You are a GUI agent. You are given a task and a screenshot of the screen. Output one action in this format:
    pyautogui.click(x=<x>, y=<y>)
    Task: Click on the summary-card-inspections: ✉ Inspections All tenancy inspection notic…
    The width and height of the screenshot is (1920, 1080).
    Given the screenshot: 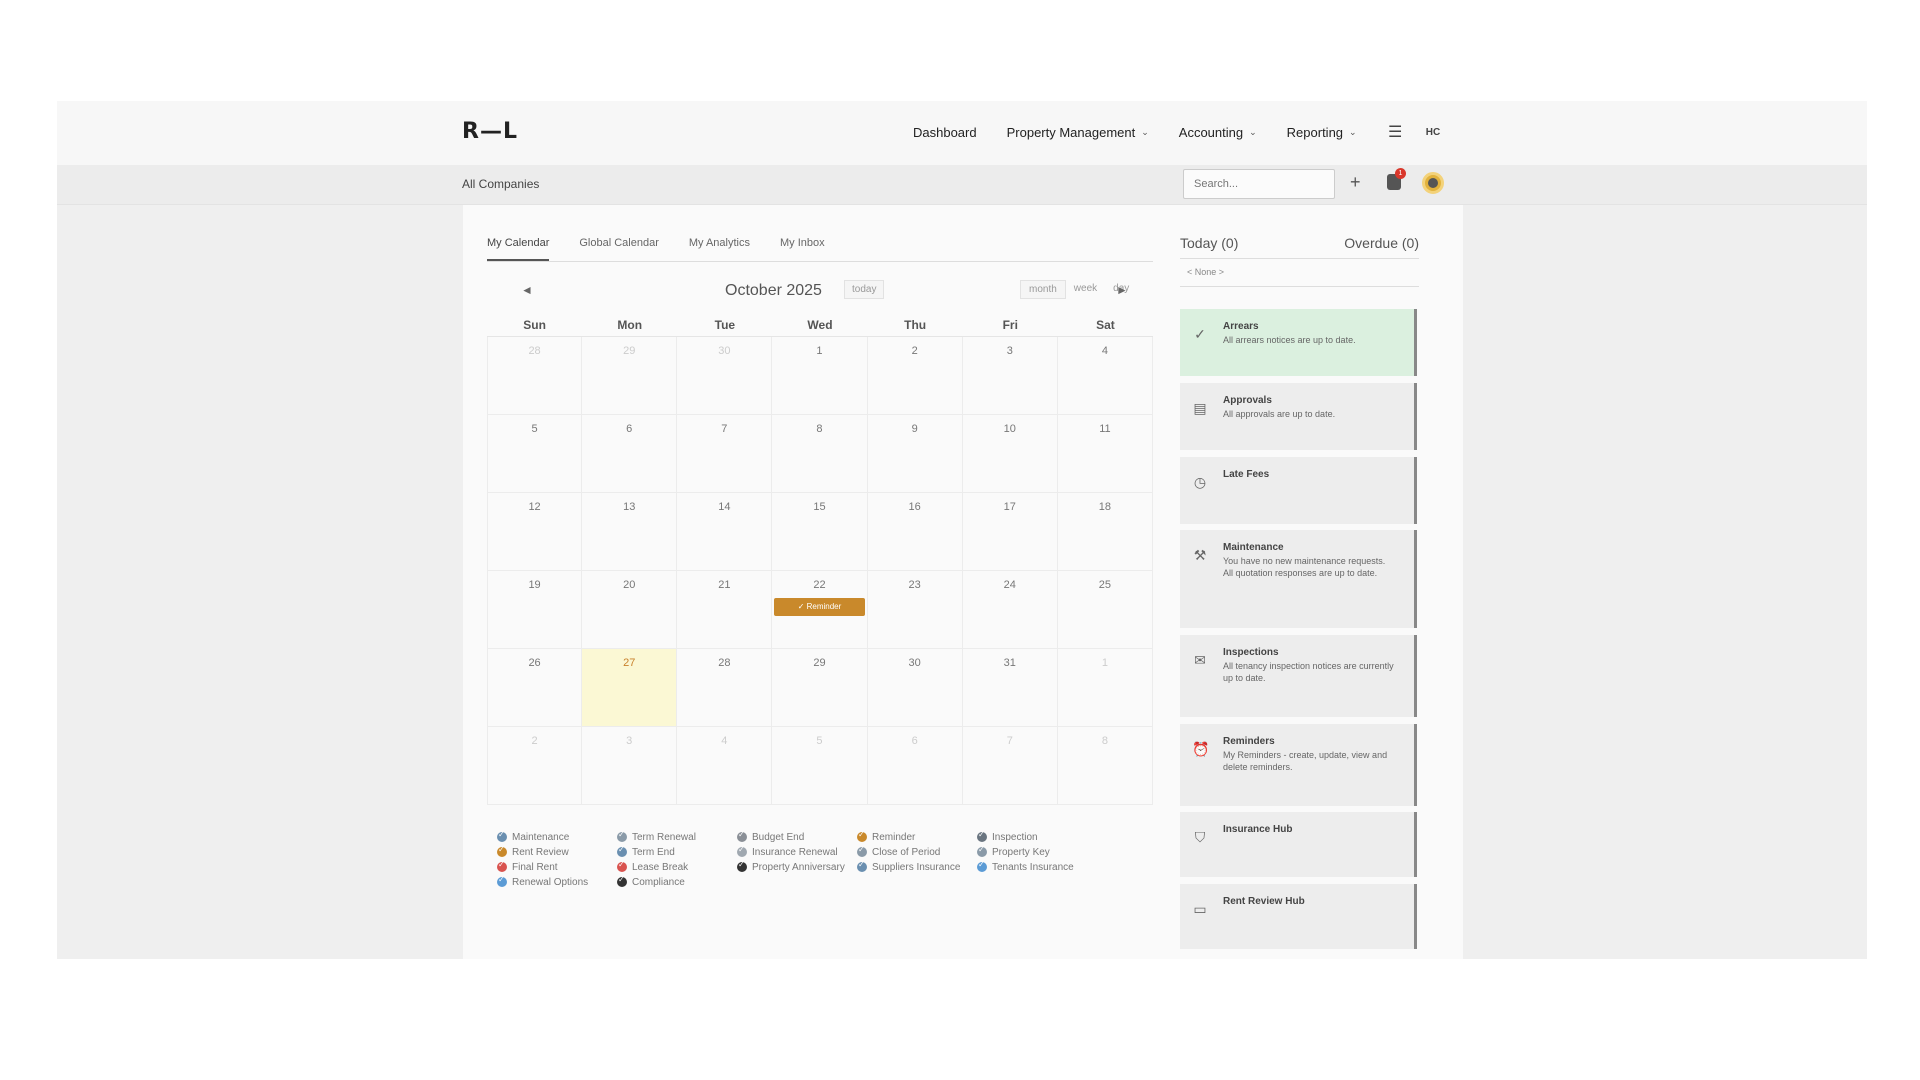 What is the action you would take?
    pyautogui.click(x=1298, y=676)
    